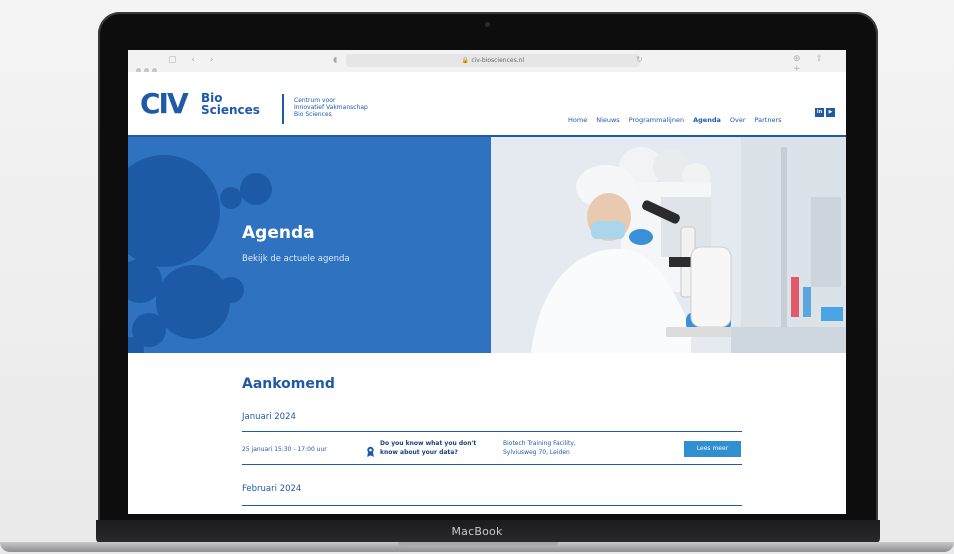 This screenshot has width=954, height=554. Describe the element at coordinates (768, 120) in the screenshot. I see `nav-partners: Partners` at that location.